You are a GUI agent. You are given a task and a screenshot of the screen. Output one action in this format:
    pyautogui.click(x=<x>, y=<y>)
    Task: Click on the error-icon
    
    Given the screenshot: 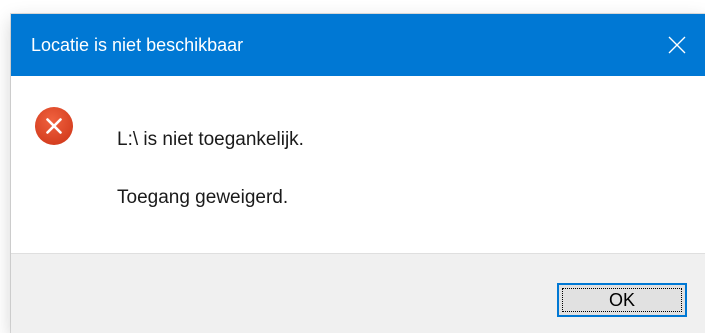 What is the action you would take?
    pyautogui.click(x=54, y=126)
    